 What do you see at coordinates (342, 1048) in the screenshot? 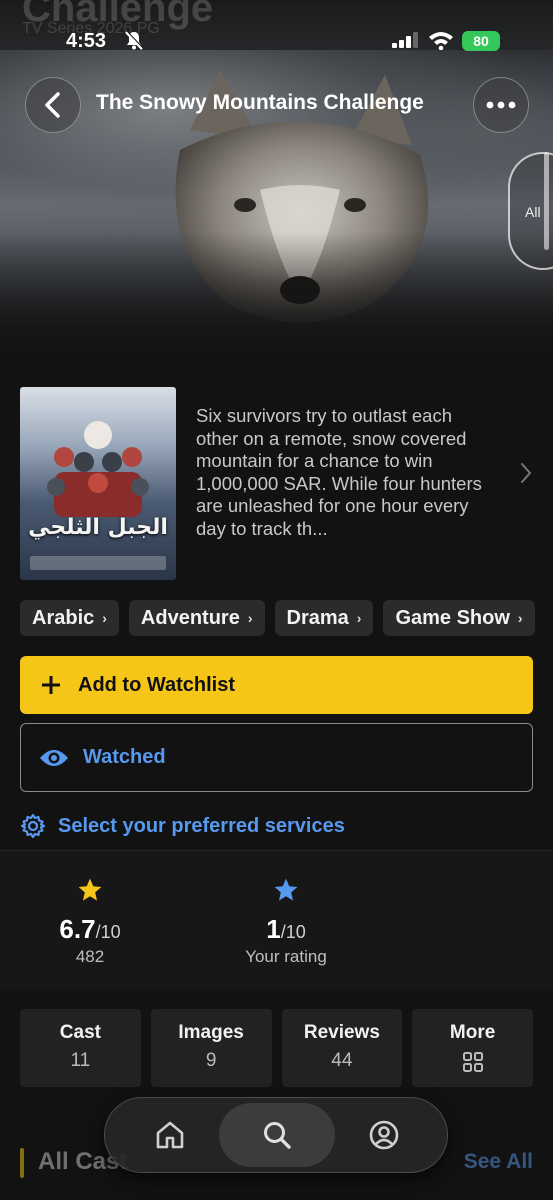
I see `reviews-tile: Reviews 44` at bounding box center [342, 1048].